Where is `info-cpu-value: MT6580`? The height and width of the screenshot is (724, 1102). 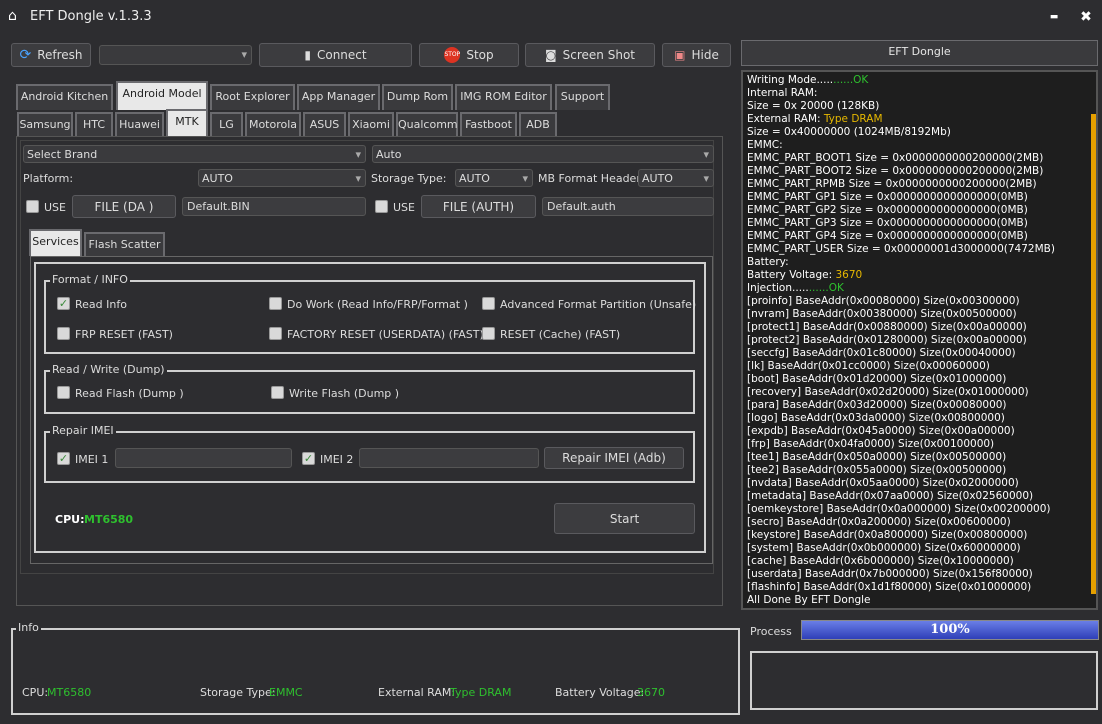 info-cpu-value: MT6580 is located at coordinates (69, 692).